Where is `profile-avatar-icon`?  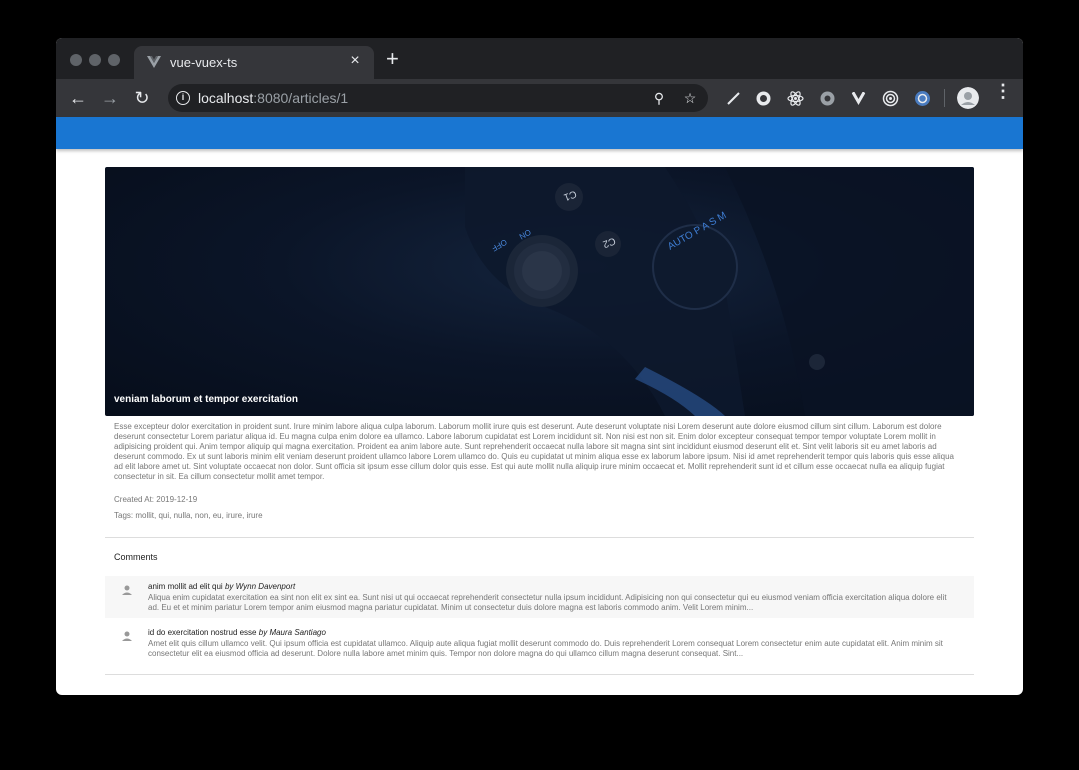 profile-avatar-icon is located at coordinates (968, 98).